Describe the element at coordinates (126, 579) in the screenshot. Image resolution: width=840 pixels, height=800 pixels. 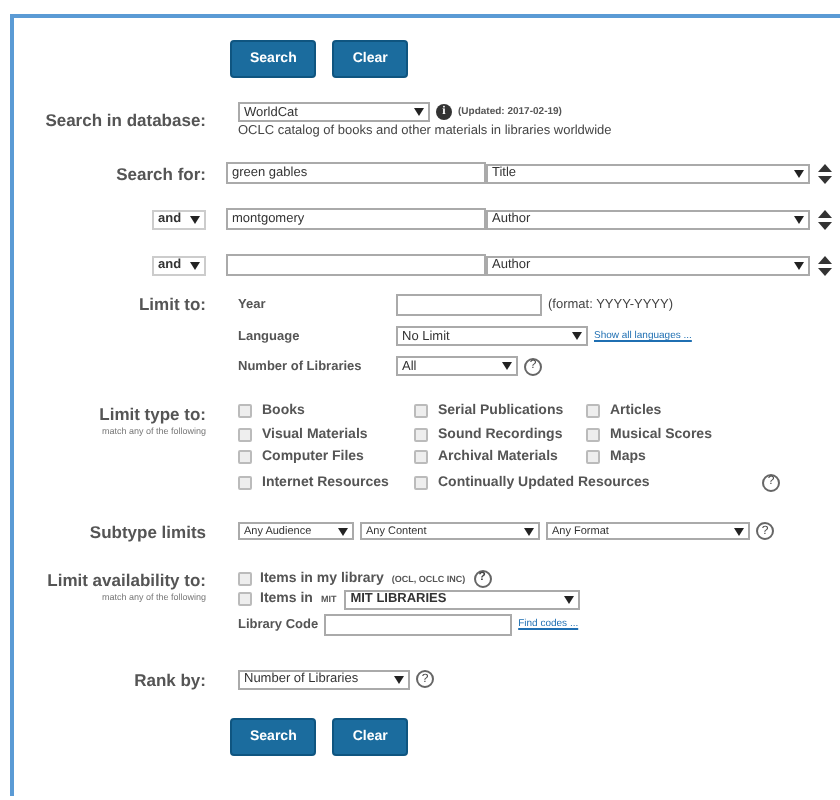
I see `field-label: Limit availability to:` at that location.